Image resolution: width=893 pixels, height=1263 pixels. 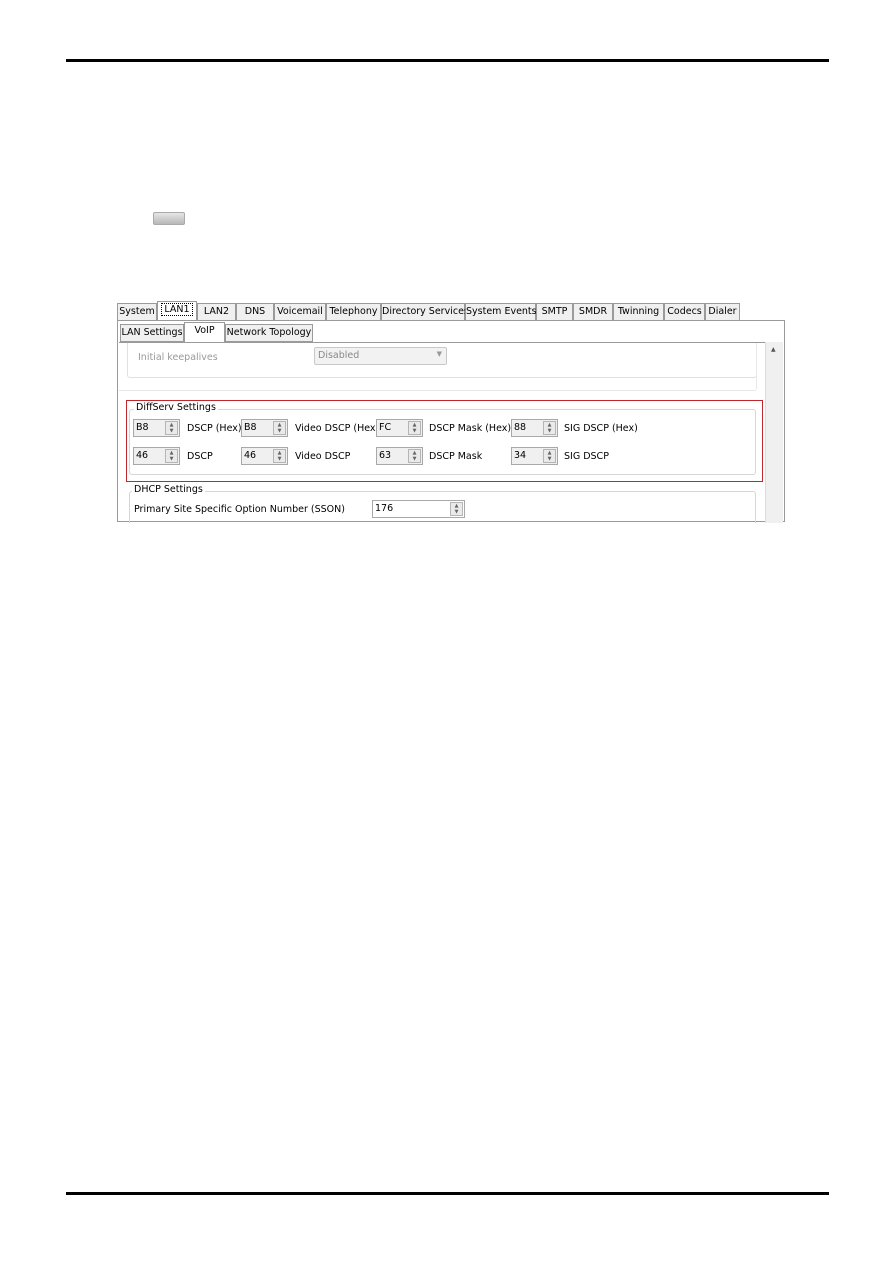 I want to click on tab-system-events: System Events, so click(x=501, y=312).